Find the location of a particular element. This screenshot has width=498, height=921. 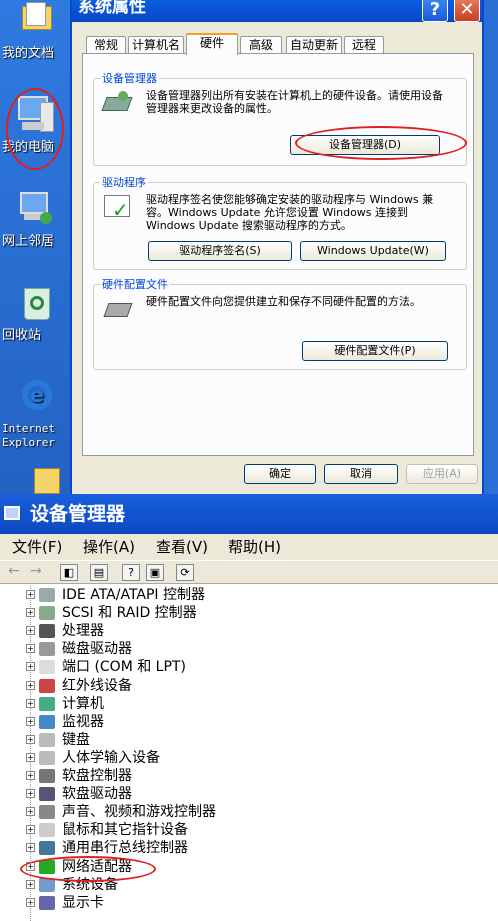

disk-drive-icon is located at coordinates (47, 649).